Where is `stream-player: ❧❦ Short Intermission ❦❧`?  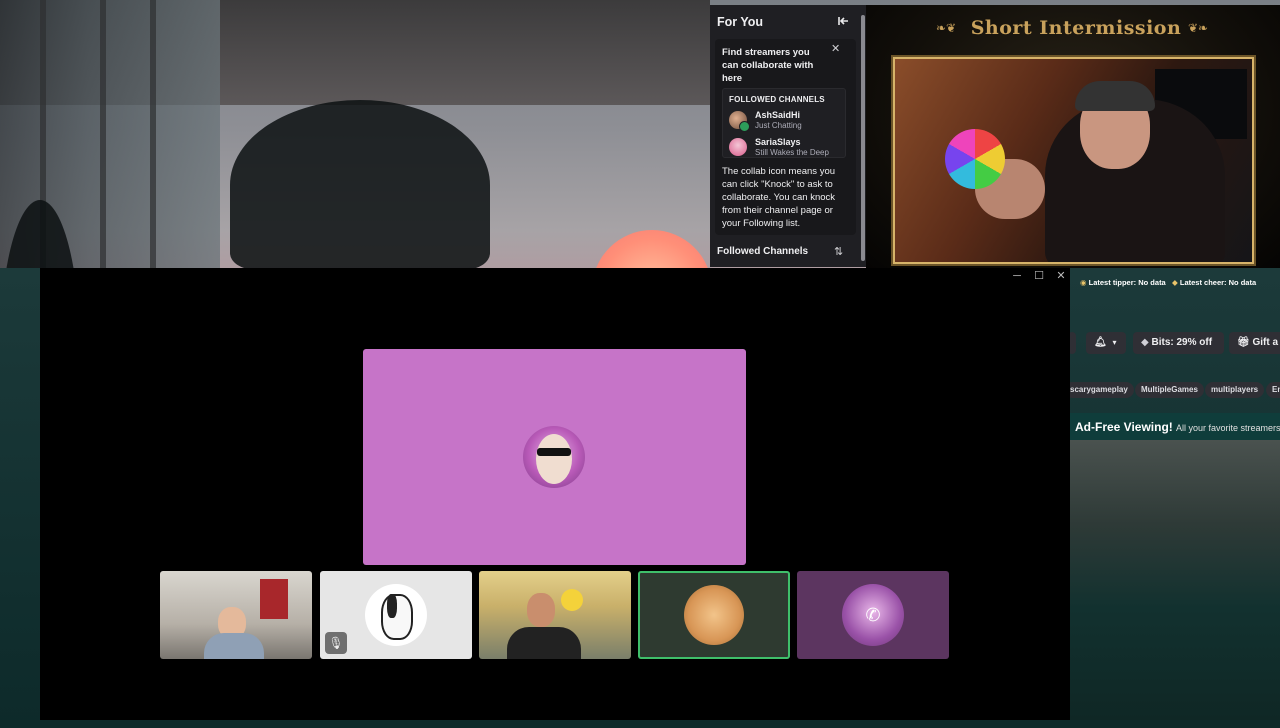 stream-player: ❧❦ Short Intermission ❦❧ is located at coordinates (1073, 136).